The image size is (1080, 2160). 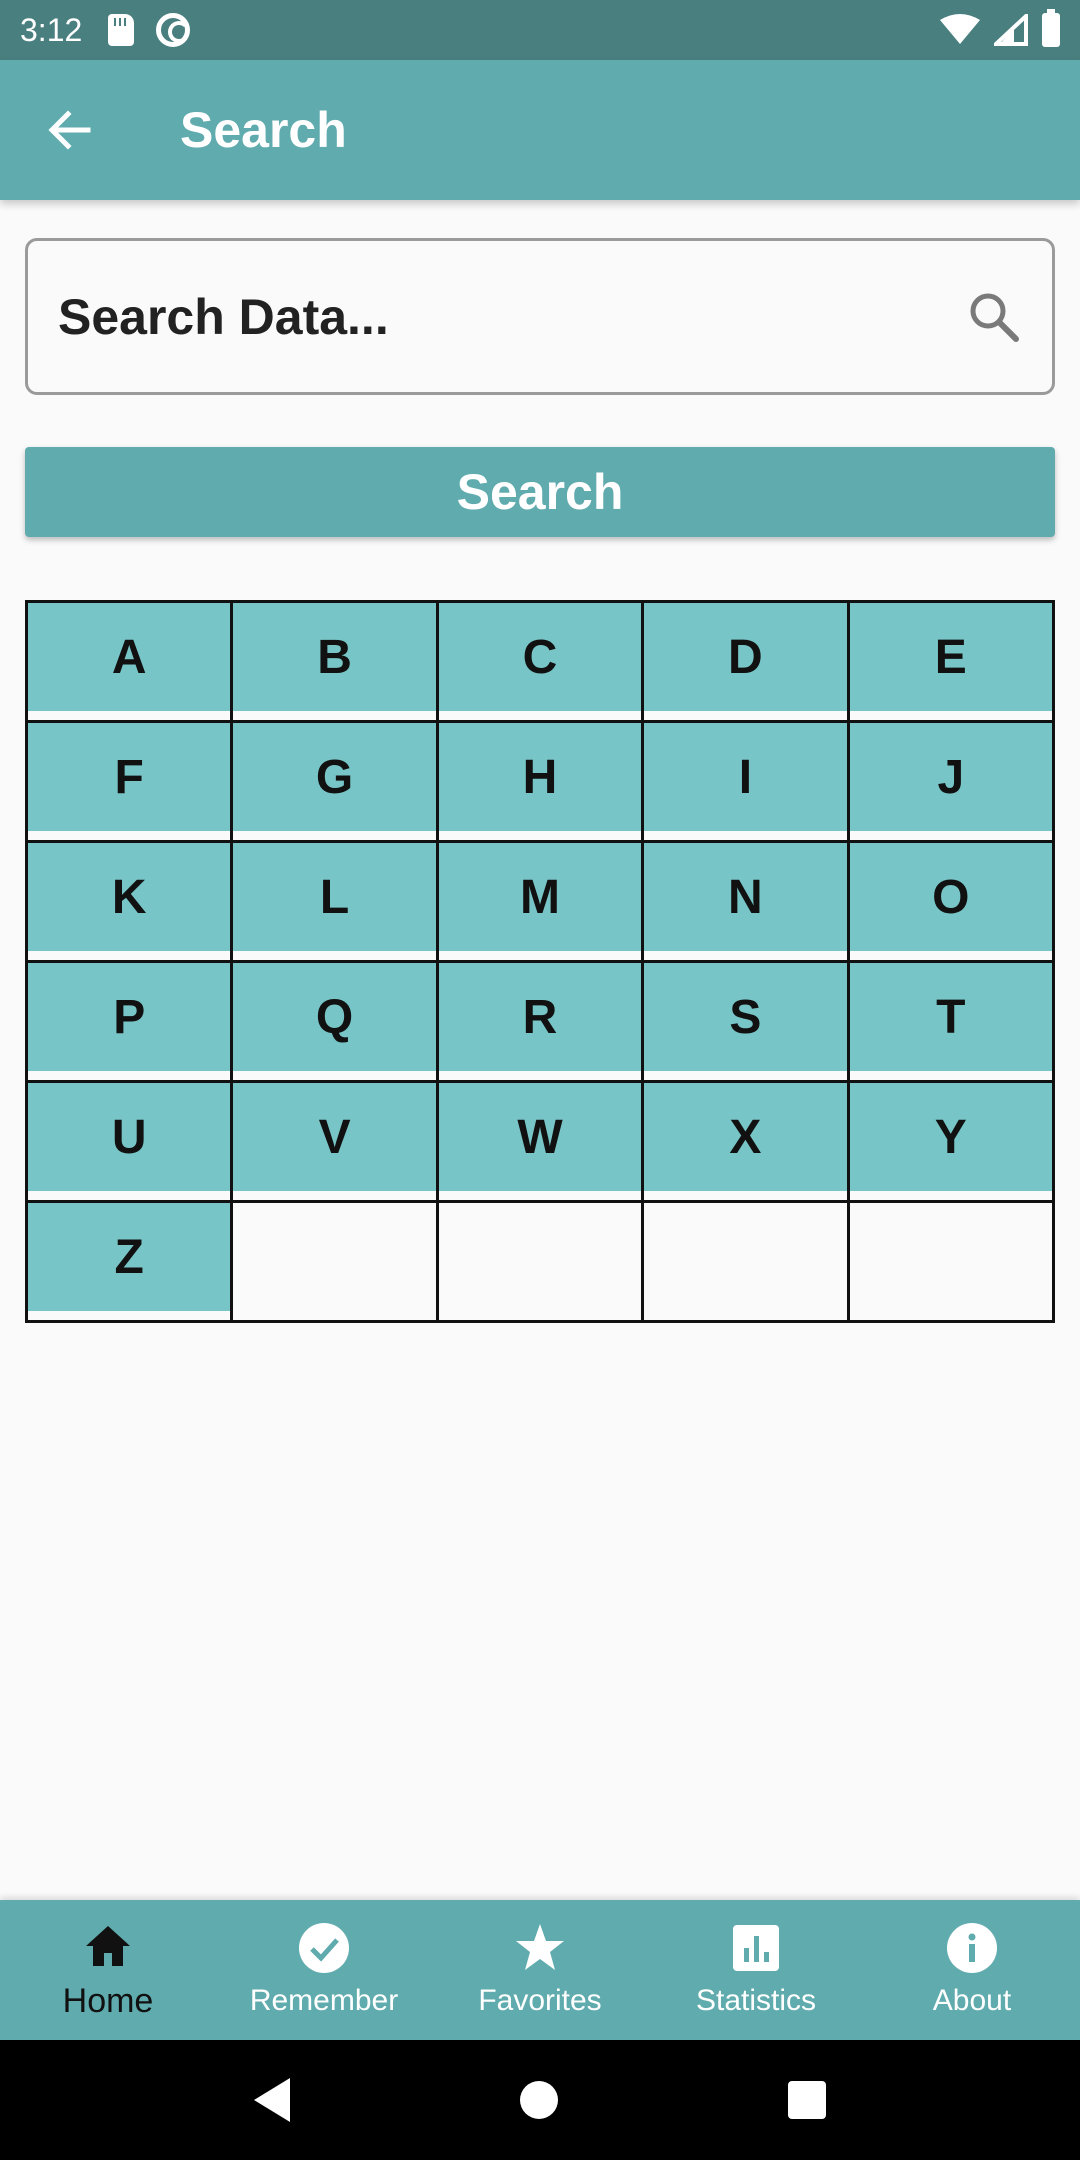 I want to click on grid-cell: X, so click(x=747, y=1143).